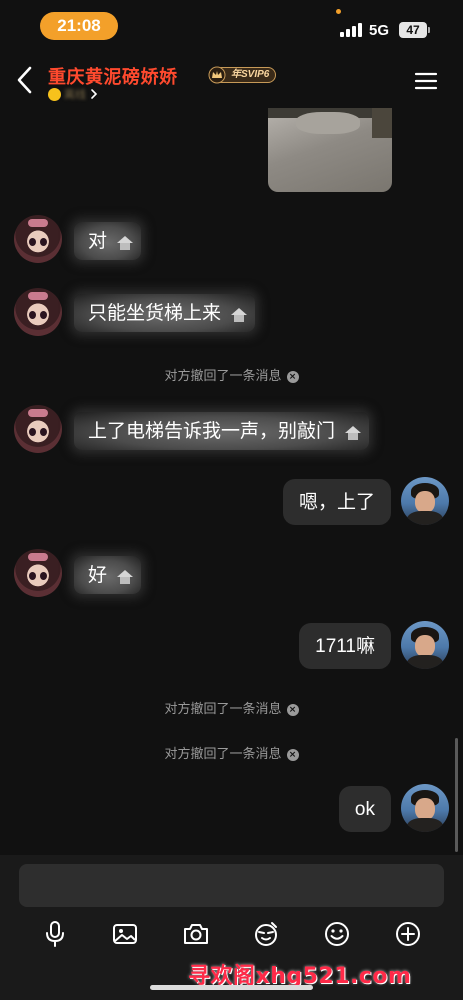 Image resolution: width=463 pixels, height=1000 pixels. I want to click on message-input, so click(231, 885).